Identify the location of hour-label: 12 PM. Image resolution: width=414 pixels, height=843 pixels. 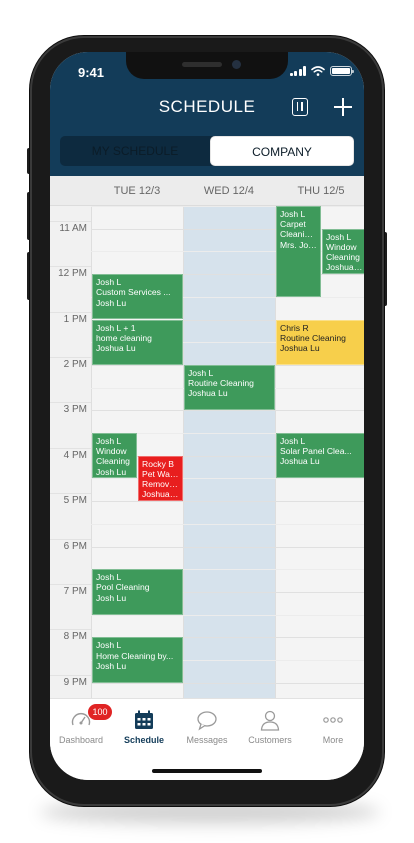
(72, 274).